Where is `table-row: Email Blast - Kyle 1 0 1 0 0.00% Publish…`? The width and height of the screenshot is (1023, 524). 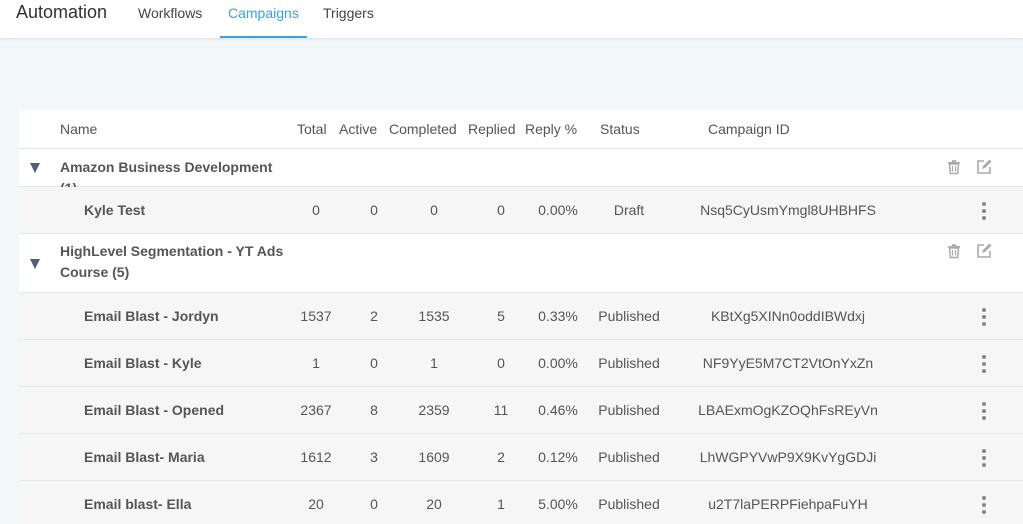
table-row: Email Blast - Kyle 1 0 1 0 0.00% Publish… is located at coordinates (521, 363).